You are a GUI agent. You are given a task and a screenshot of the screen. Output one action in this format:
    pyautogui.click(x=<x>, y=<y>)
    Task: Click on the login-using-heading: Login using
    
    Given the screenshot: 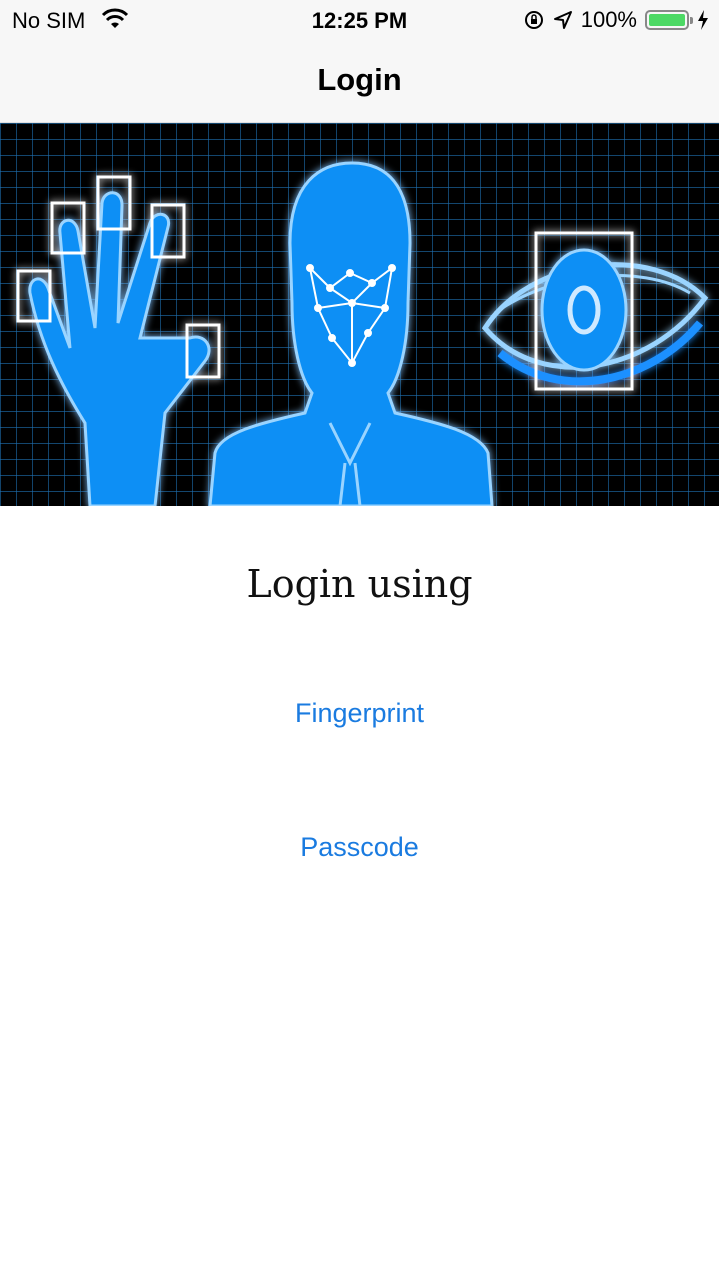 What is the action you would take?
    pyautogui.click(x=359, y=584)
    